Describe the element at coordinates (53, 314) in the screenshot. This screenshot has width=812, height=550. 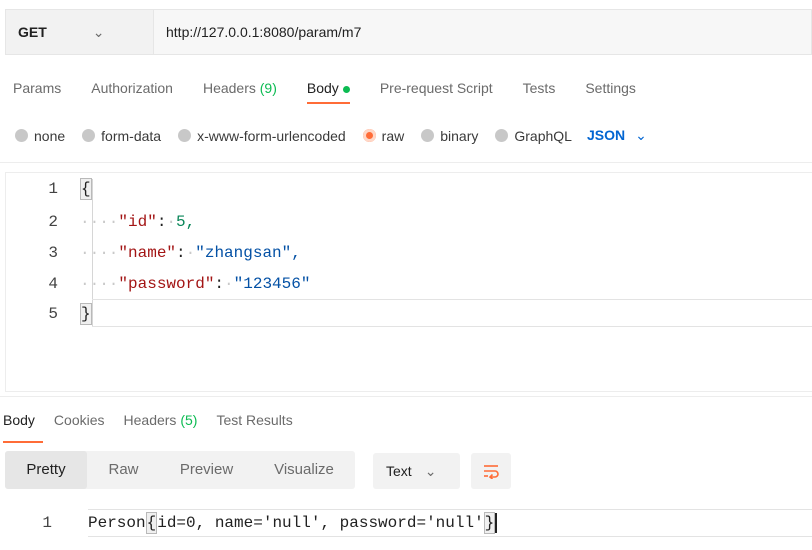
I see `line-number: 5` at that location.